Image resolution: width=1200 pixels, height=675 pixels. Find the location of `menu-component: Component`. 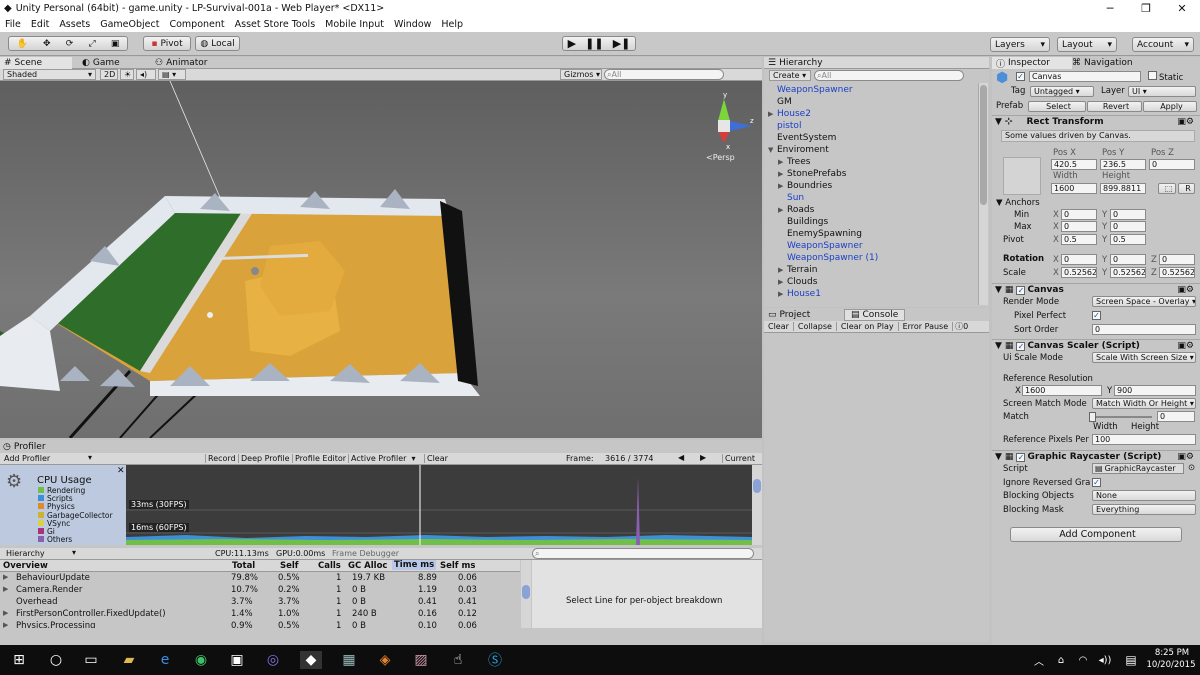

menu-component: Component is located at coordinates (196, 24).